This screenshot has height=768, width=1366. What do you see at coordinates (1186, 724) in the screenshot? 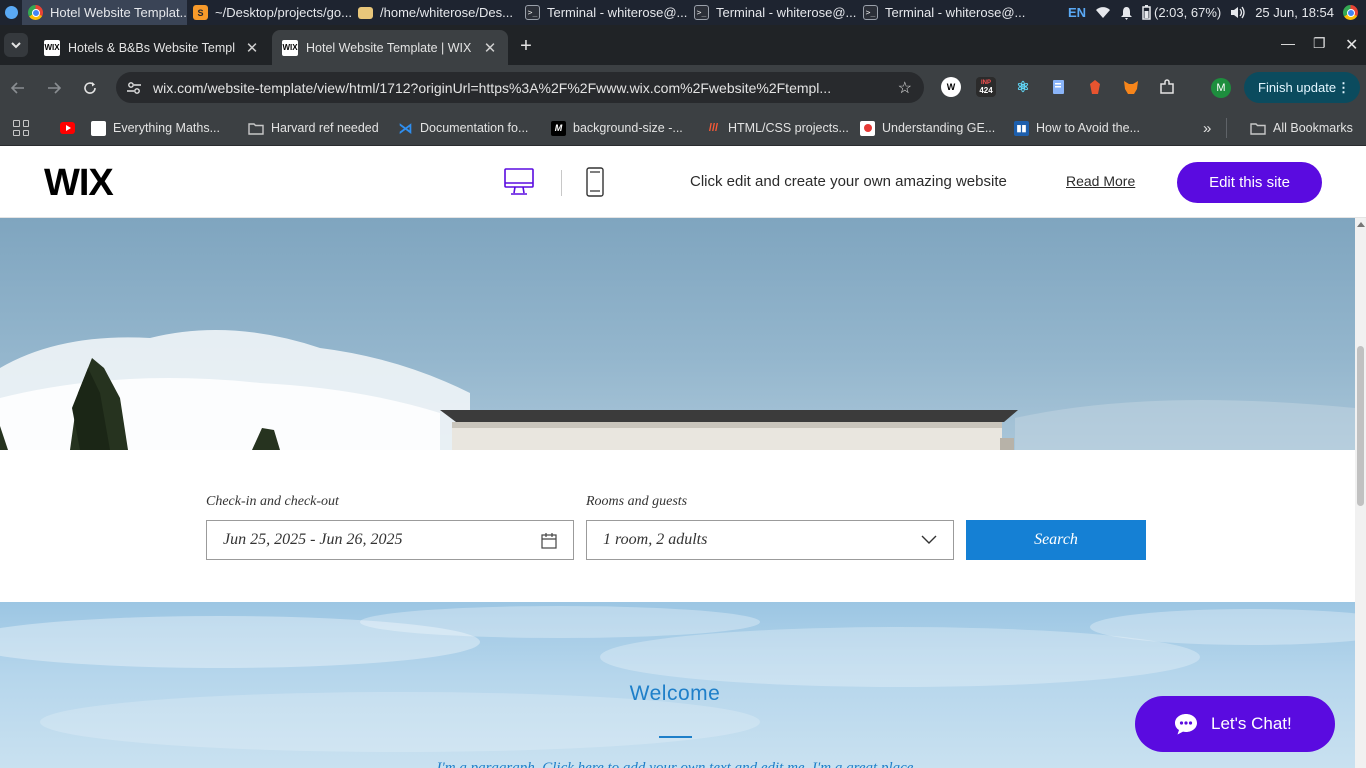
I see `chat-bubble-icon` at bounding box center [1186, 724].